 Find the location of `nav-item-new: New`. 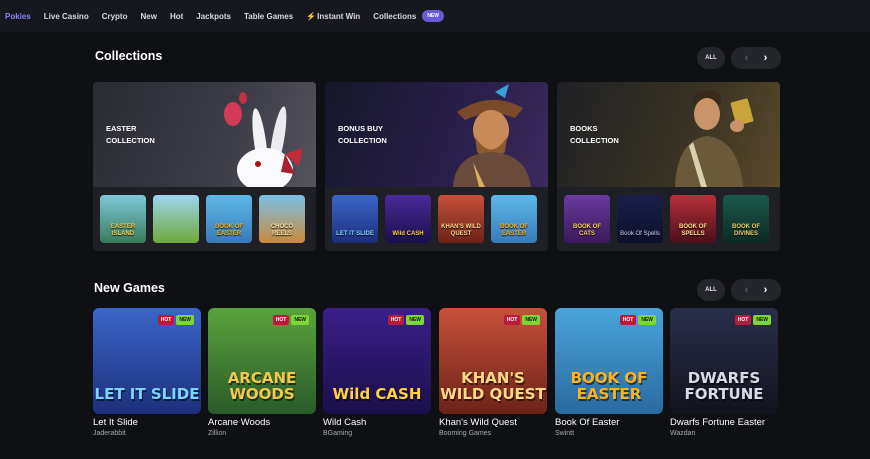

nav-item-new: New is located at coordinates (148, 16).